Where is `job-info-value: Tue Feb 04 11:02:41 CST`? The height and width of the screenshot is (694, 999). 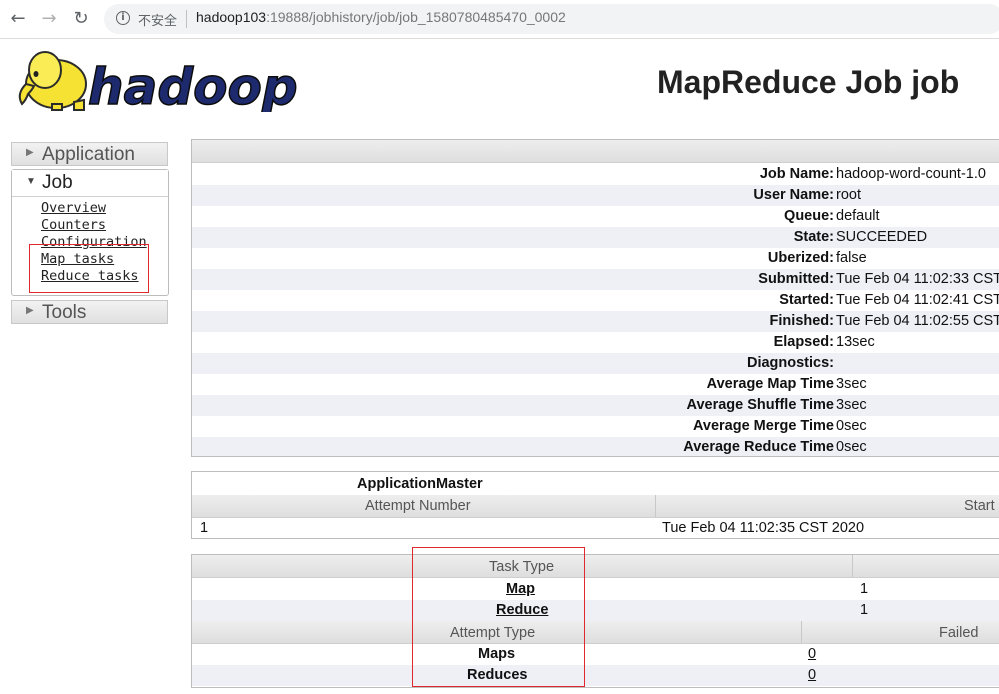
job-info-value: Tue Feb 04 11:02:41 CST is located at coordinates (917, 300).